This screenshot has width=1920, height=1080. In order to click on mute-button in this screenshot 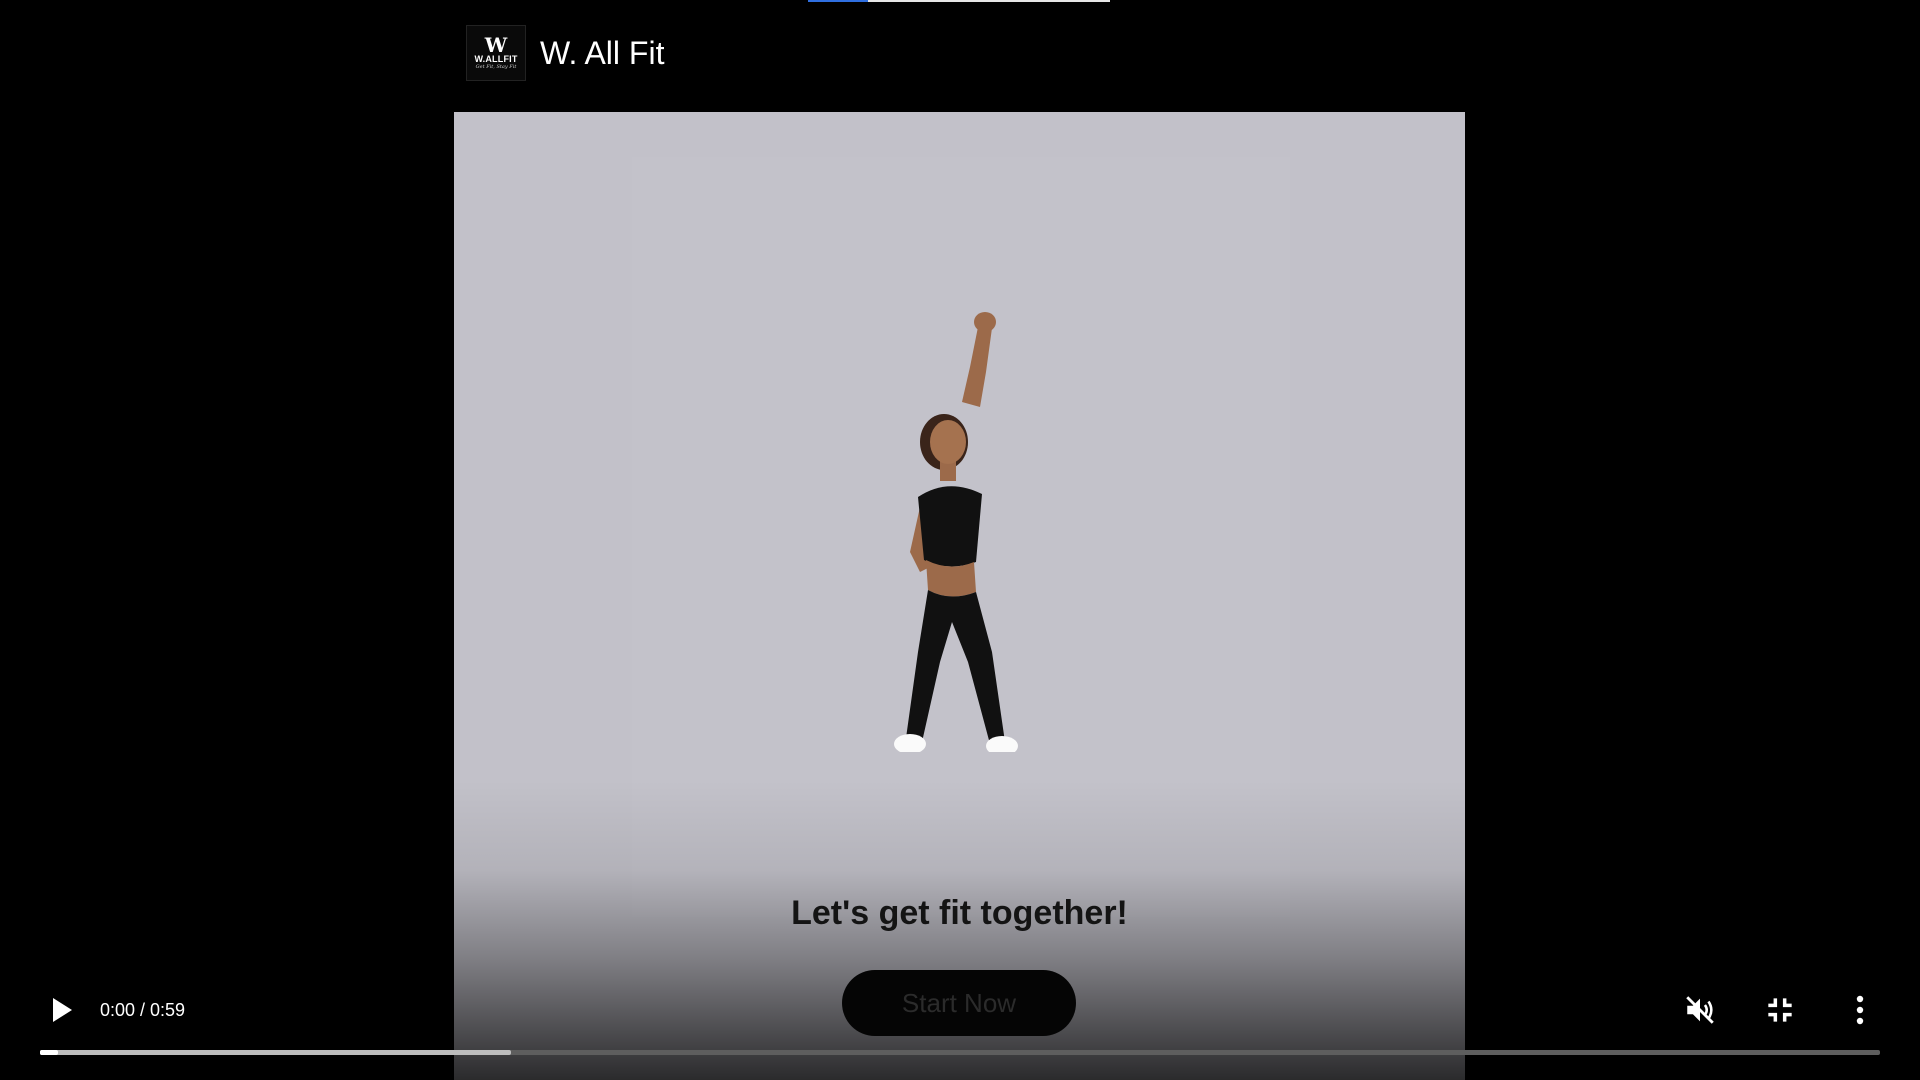, I will do `click(1700, 1010)`.